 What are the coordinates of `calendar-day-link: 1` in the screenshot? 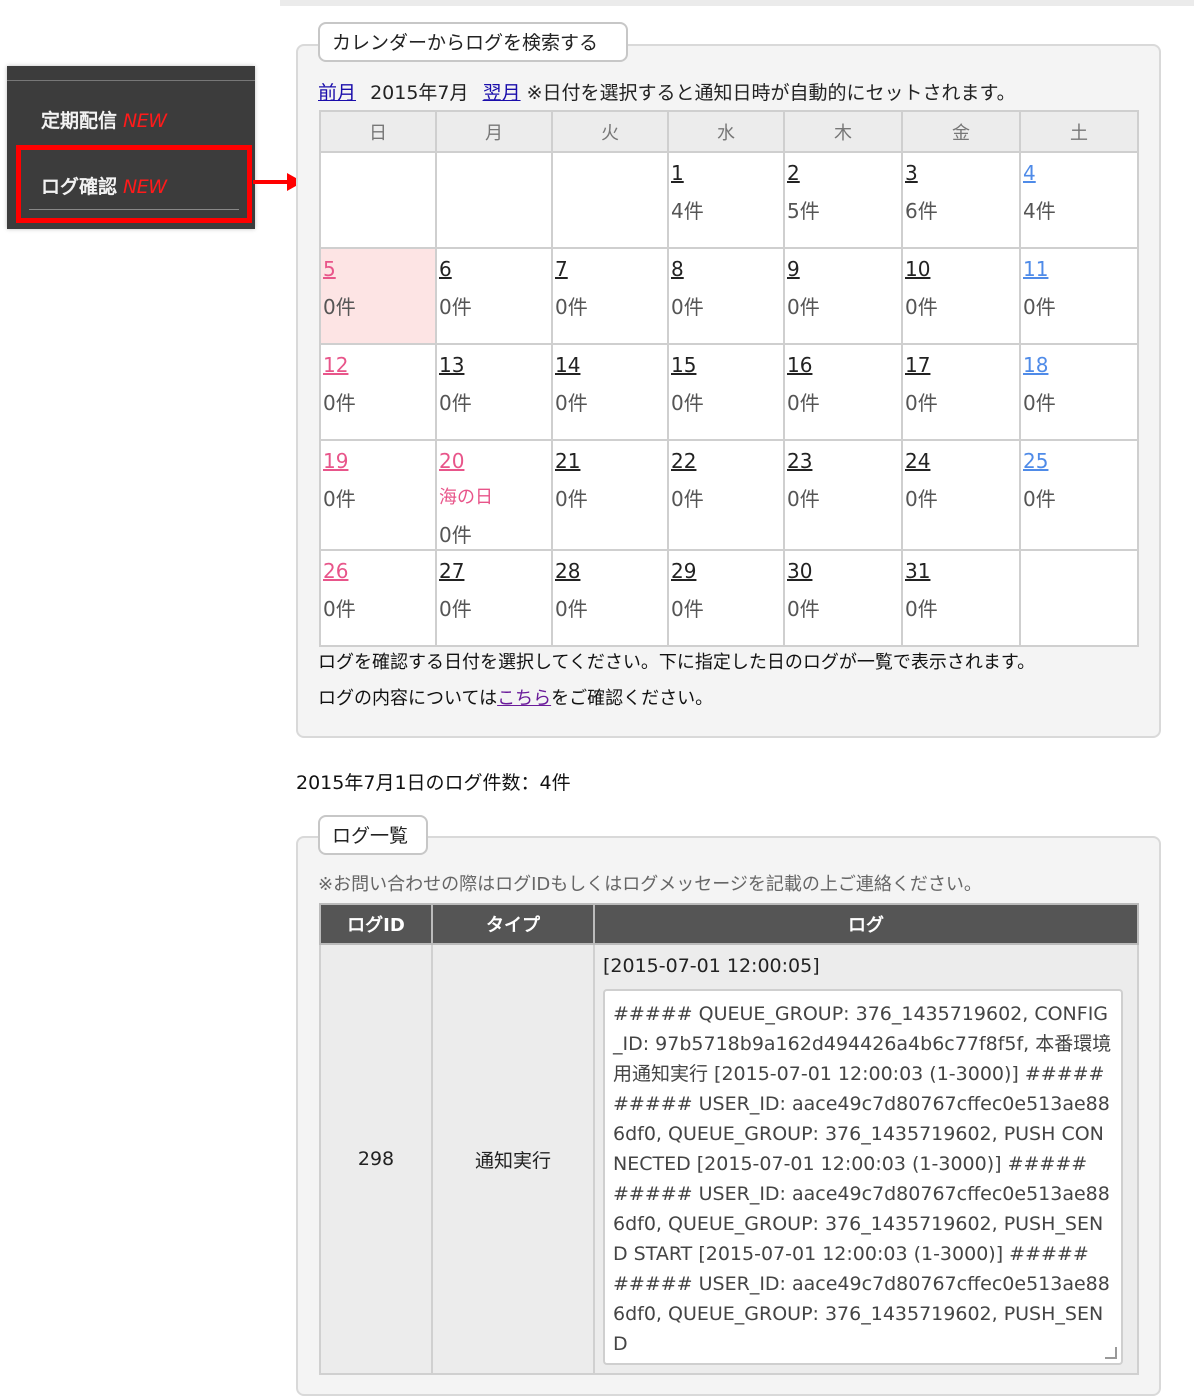 It's located at (677, 173).